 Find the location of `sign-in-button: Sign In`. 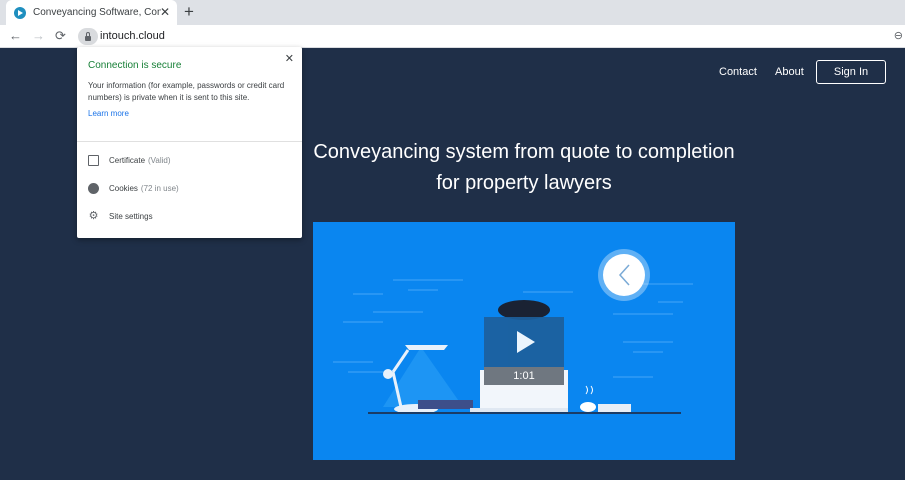

sign-in-button: Sign In is located at coordinates (851, 72).